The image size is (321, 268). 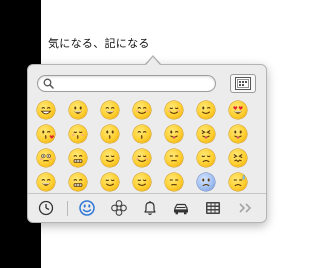 What do you see at coordinates (142, 110) in the screenshot?
I see `emoji-blush` at bounding box center [142, 110].